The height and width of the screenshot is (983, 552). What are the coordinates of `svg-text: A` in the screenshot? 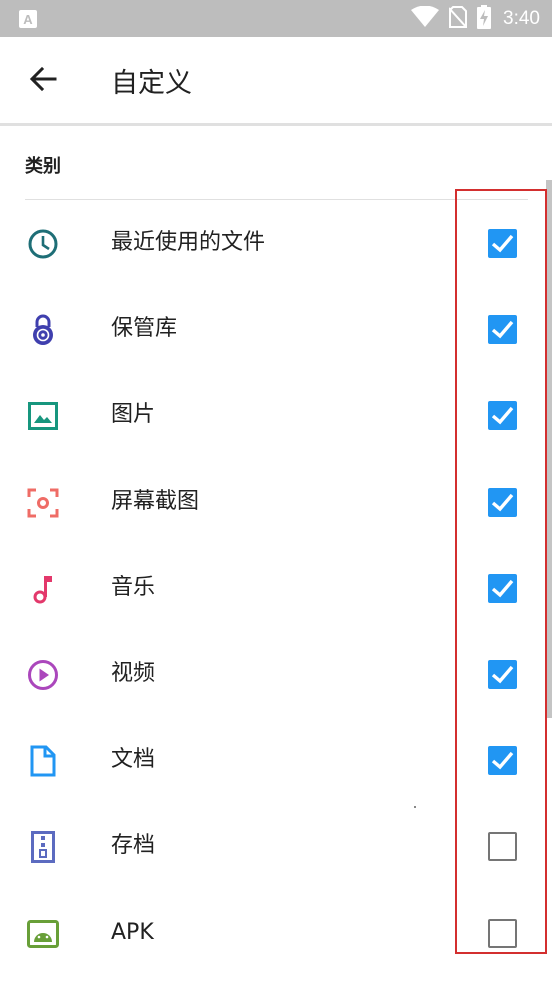 It's located at (28, 19).